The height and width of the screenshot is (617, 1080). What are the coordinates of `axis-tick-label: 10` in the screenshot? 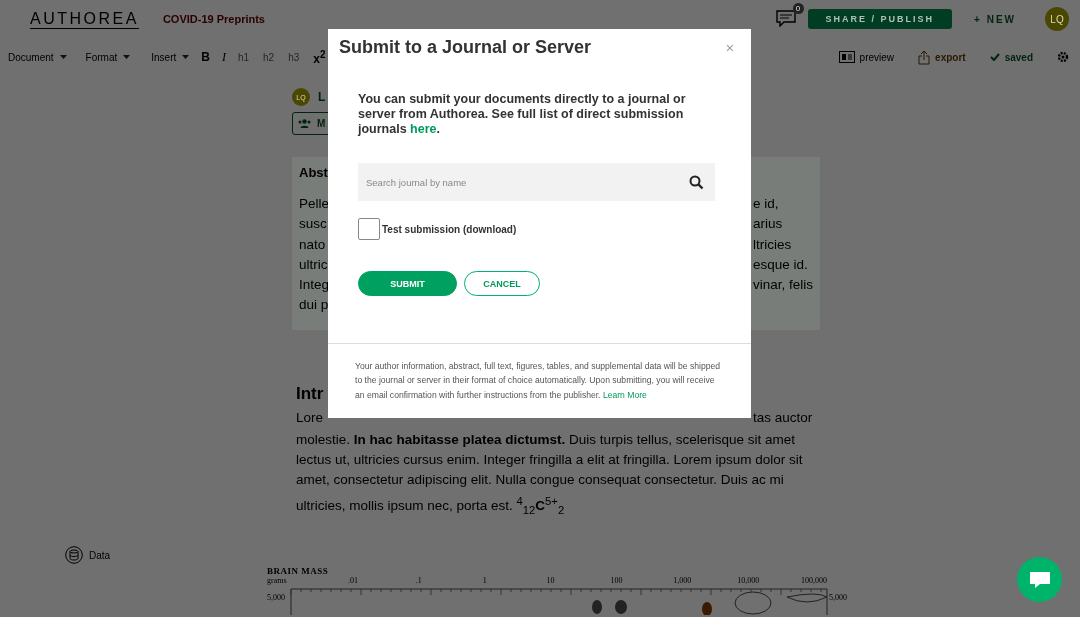 It's located at (550, 581).